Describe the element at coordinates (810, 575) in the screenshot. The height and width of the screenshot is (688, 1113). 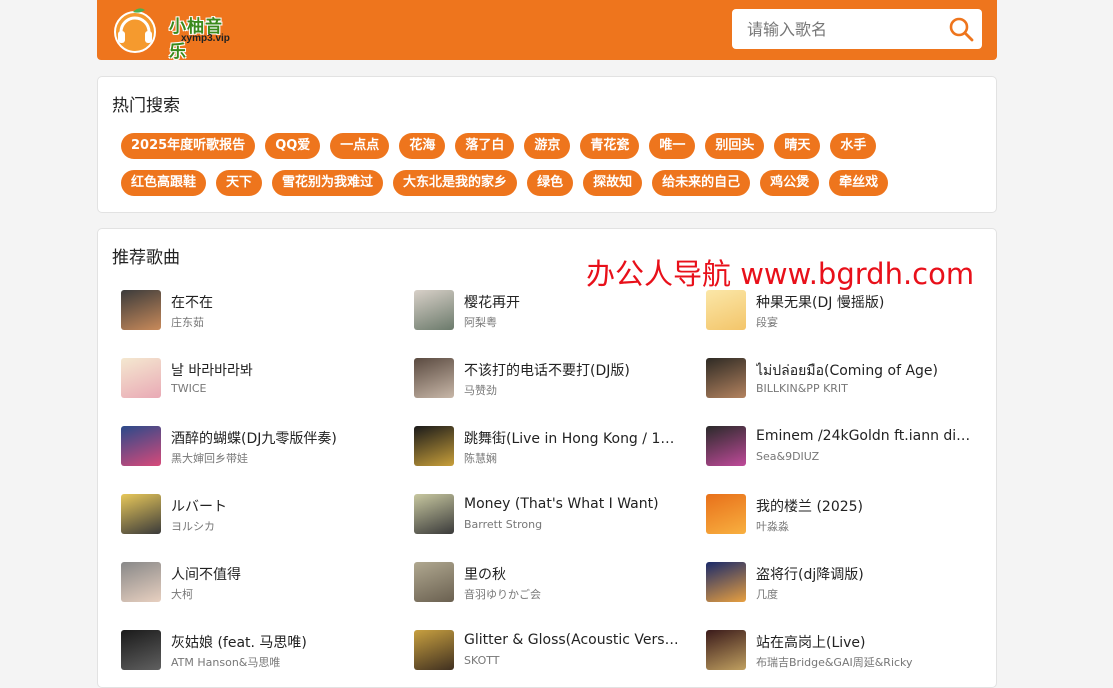
I see `song-title: 盗将行(dj降调版)` at that location.